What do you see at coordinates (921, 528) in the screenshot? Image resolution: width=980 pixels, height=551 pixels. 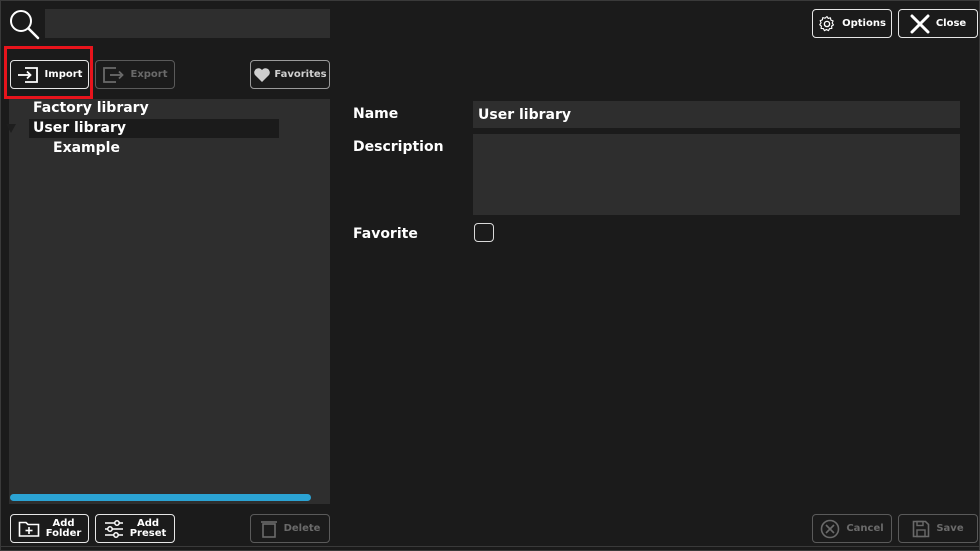 I see `save-icon` at bounding box center [921, 528].